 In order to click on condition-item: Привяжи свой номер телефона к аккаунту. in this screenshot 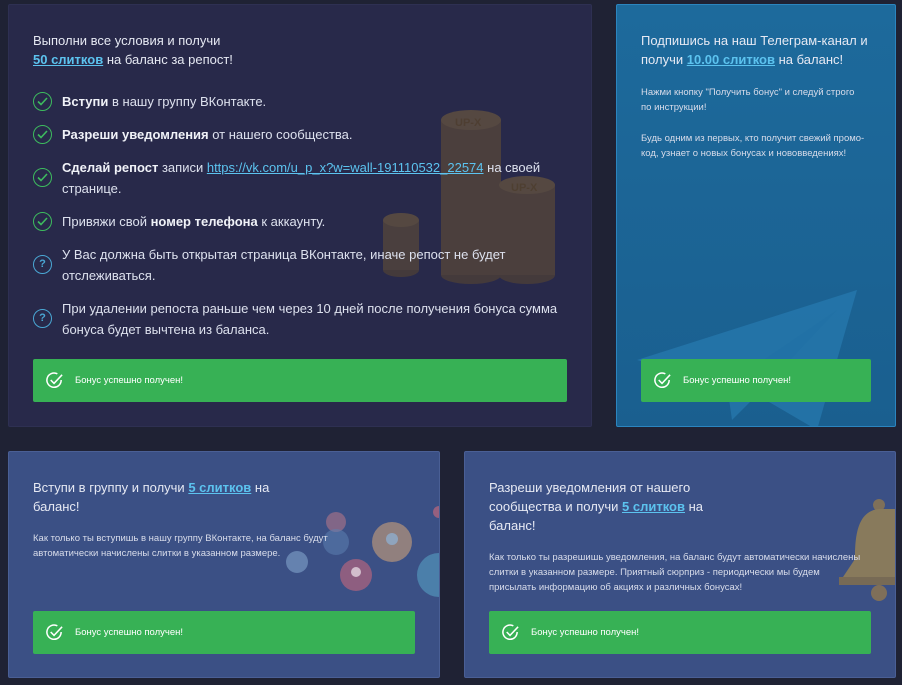, I will do `click(303, 221)`.